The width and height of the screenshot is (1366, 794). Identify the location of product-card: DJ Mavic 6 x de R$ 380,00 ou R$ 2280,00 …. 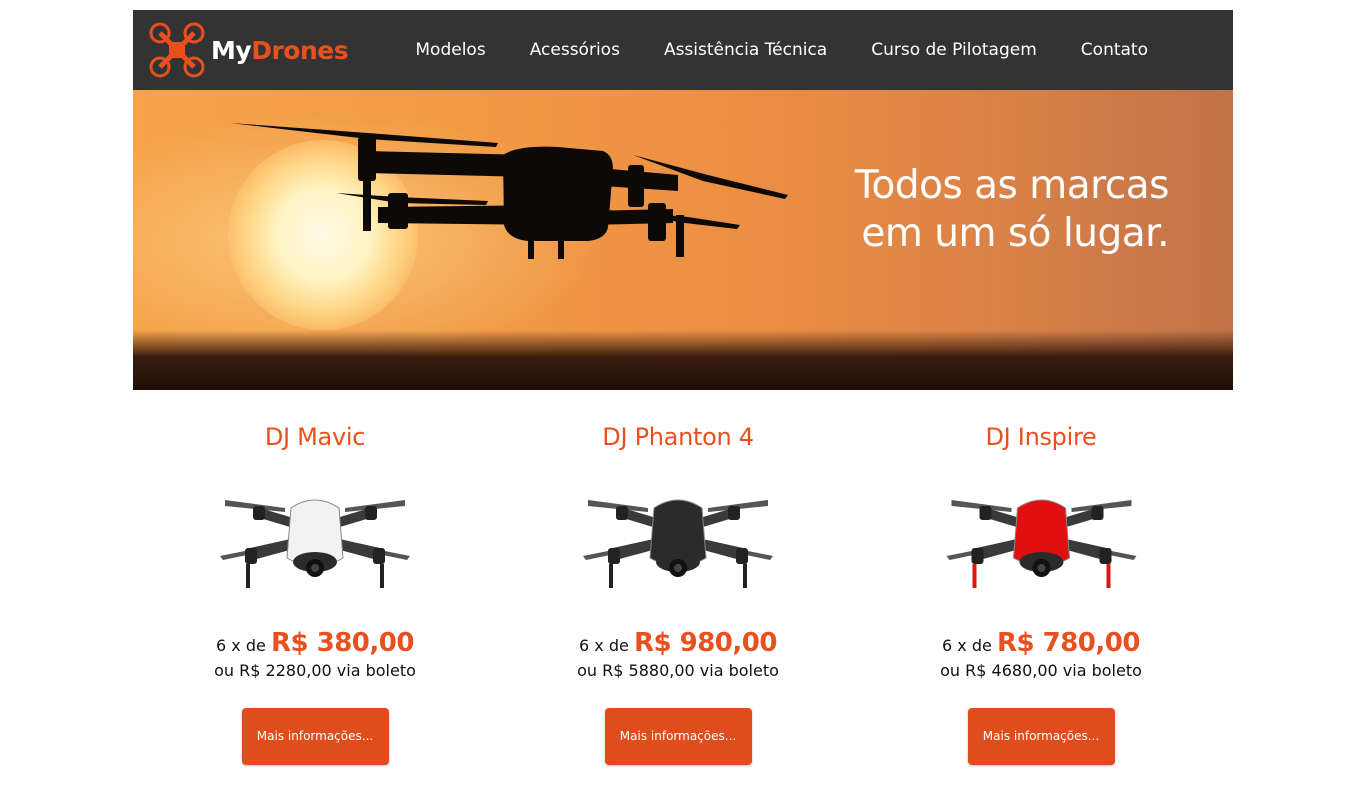
(315, 590).